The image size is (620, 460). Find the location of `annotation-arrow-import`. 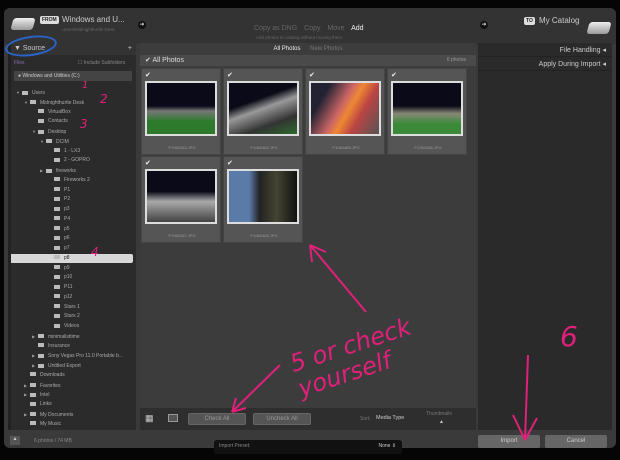

annotation-arrow-import is located at coordinates (525, 397).